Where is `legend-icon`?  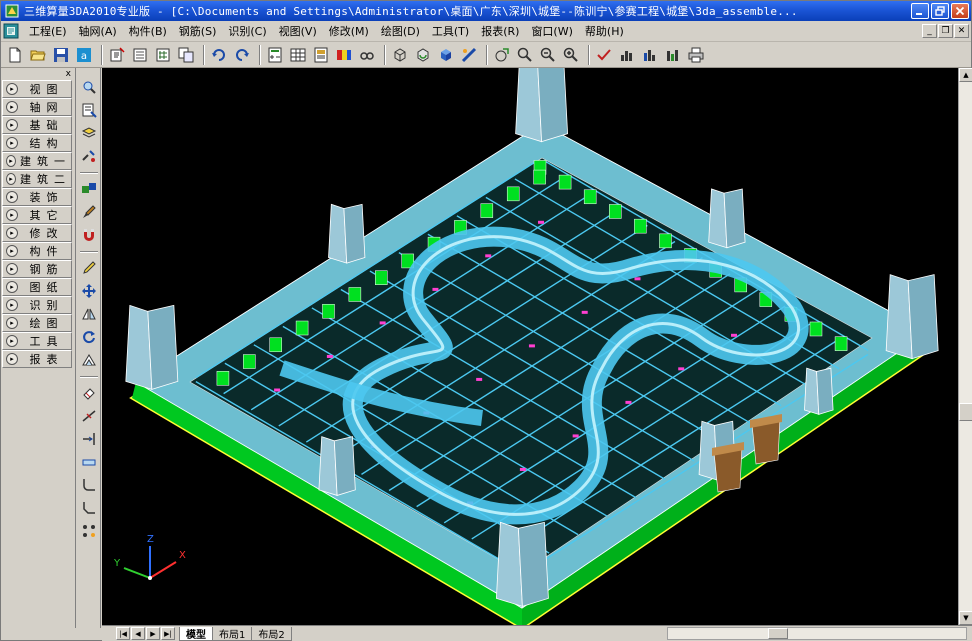 legend-icon is located at coordinates (344, 55).